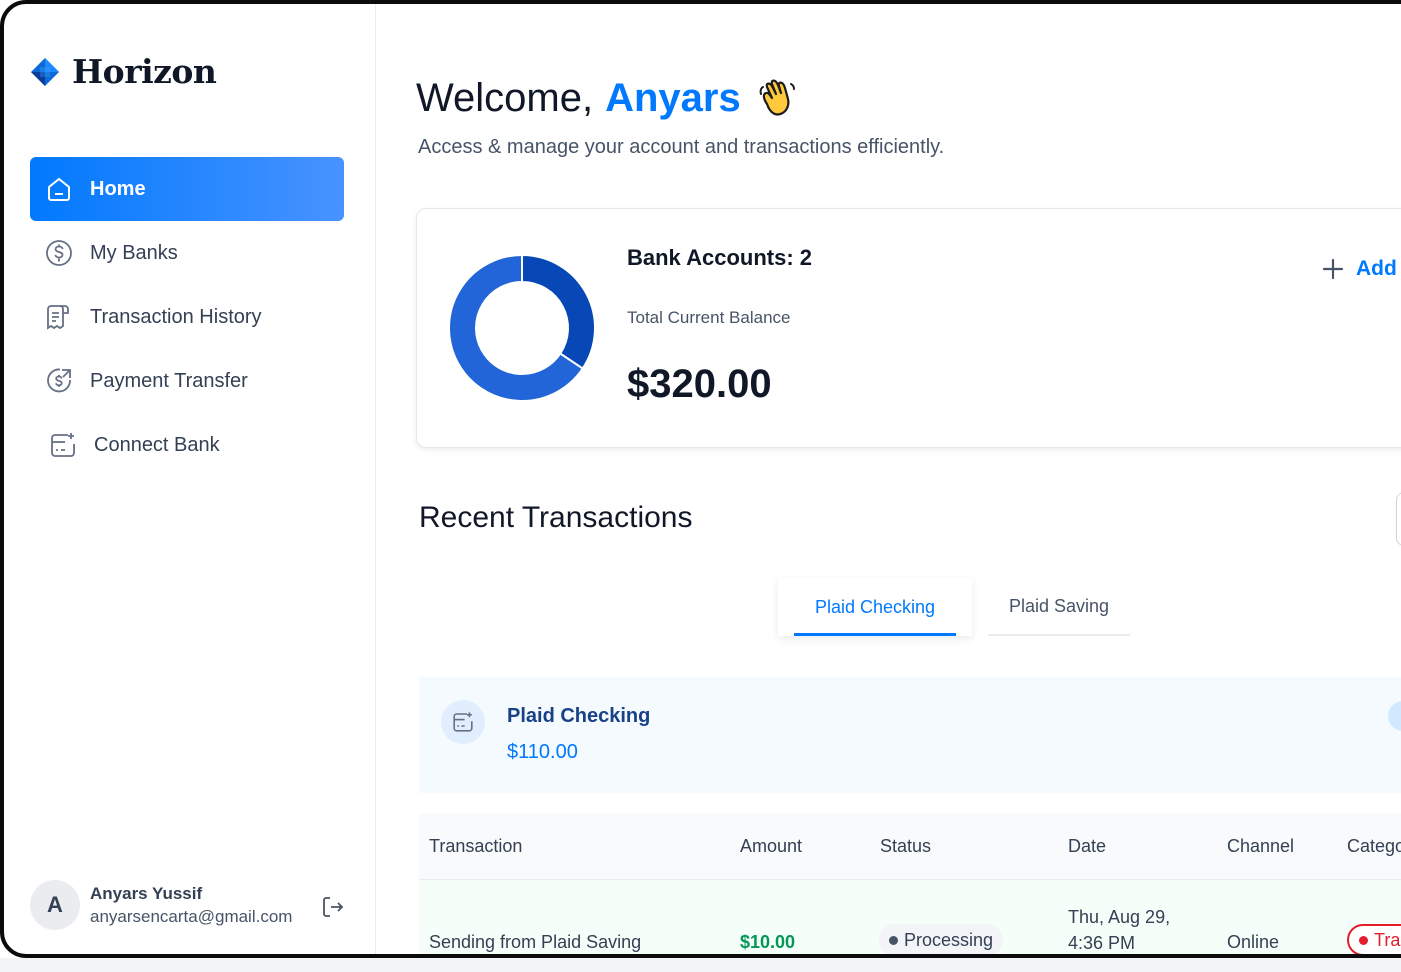 This screenshot has height=972, width=1401. What do you see at coordinates (556, 517) in the screenshot?
I see `recent-transactions-title: Recent Transactions` at bounding box center [556, 517].